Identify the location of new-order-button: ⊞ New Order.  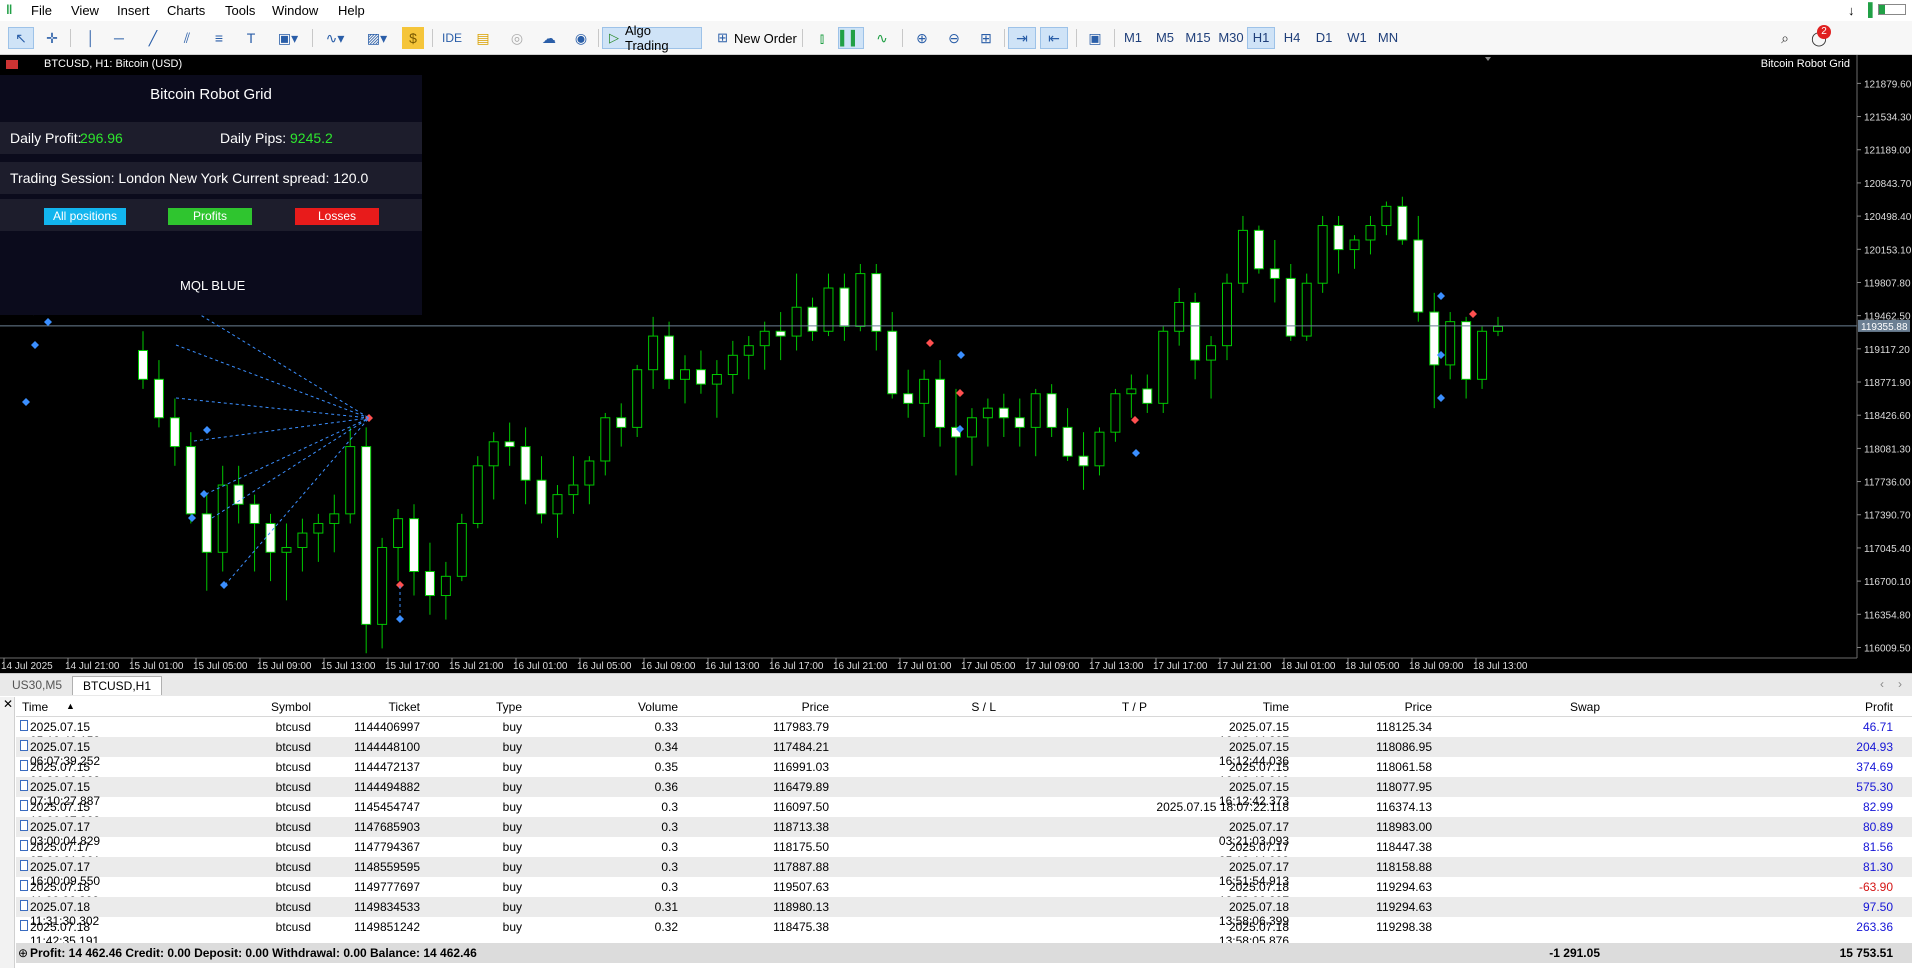
(757, 38).